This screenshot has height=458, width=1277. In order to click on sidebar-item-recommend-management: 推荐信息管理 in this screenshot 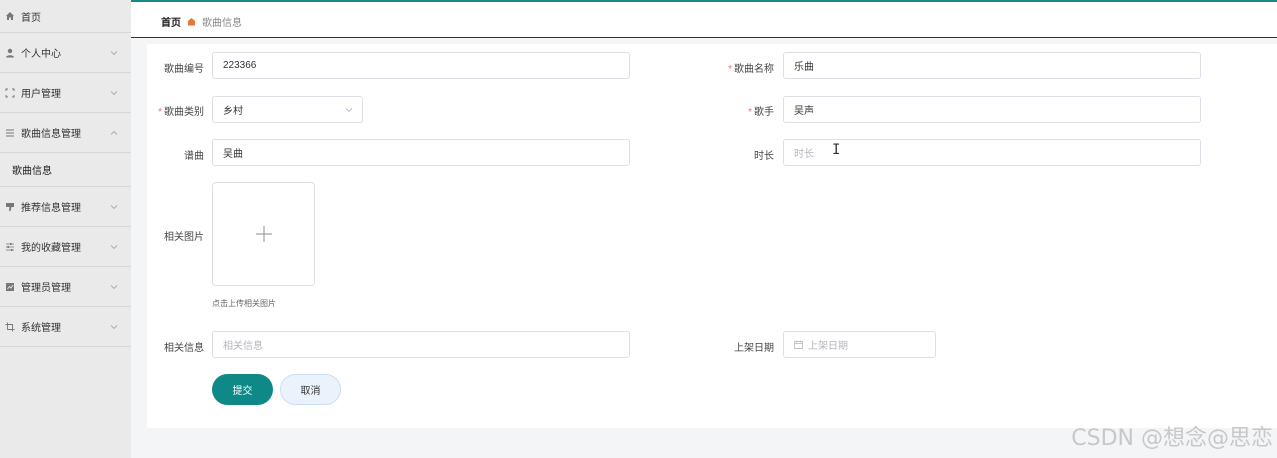, I will do `click(65, 207)`.